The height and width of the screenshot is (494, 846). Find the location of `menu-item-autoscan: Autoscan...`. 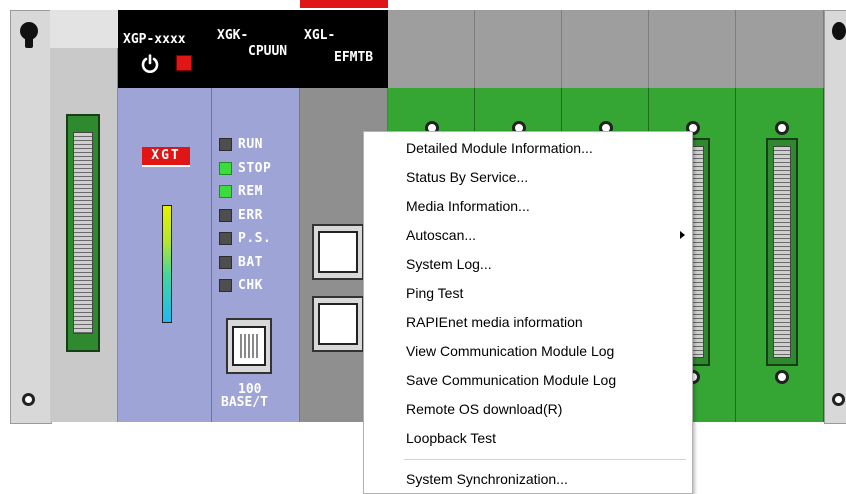

menu-item-autoscan: Autoscan... is located at coordinates (528, 235).